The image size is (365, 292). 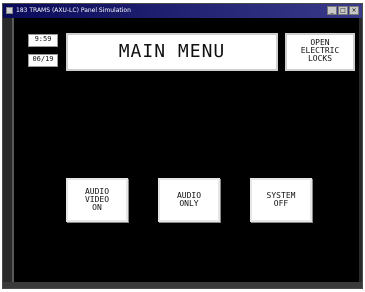 I want to click on audio-only-label: AUDIO ONLY, so click(x=189, y=199).